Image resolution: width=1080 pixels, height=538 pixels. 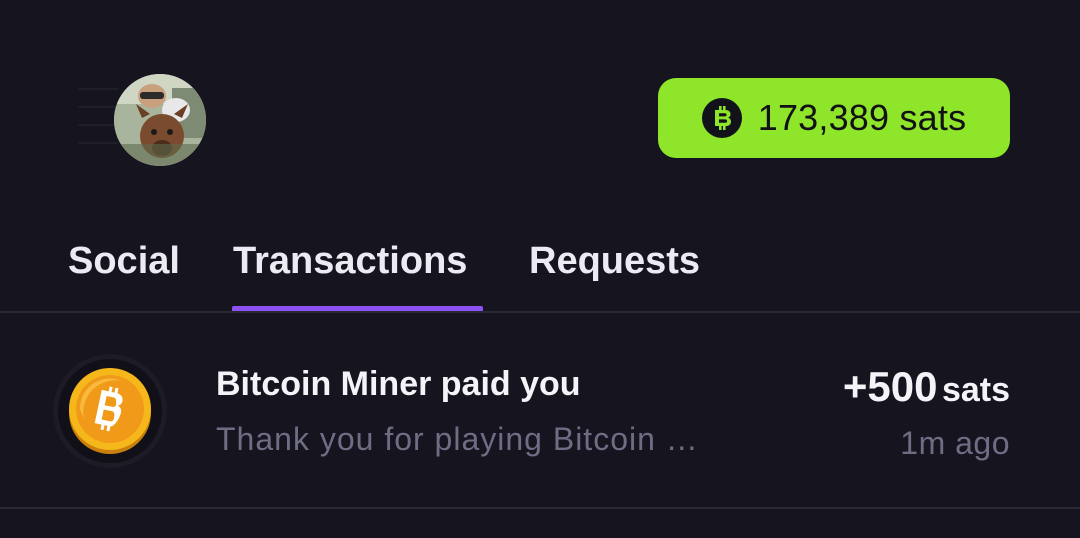 I want to click on transaction-title: Bitcoin Miner paid you, so click(x=398, y=384).